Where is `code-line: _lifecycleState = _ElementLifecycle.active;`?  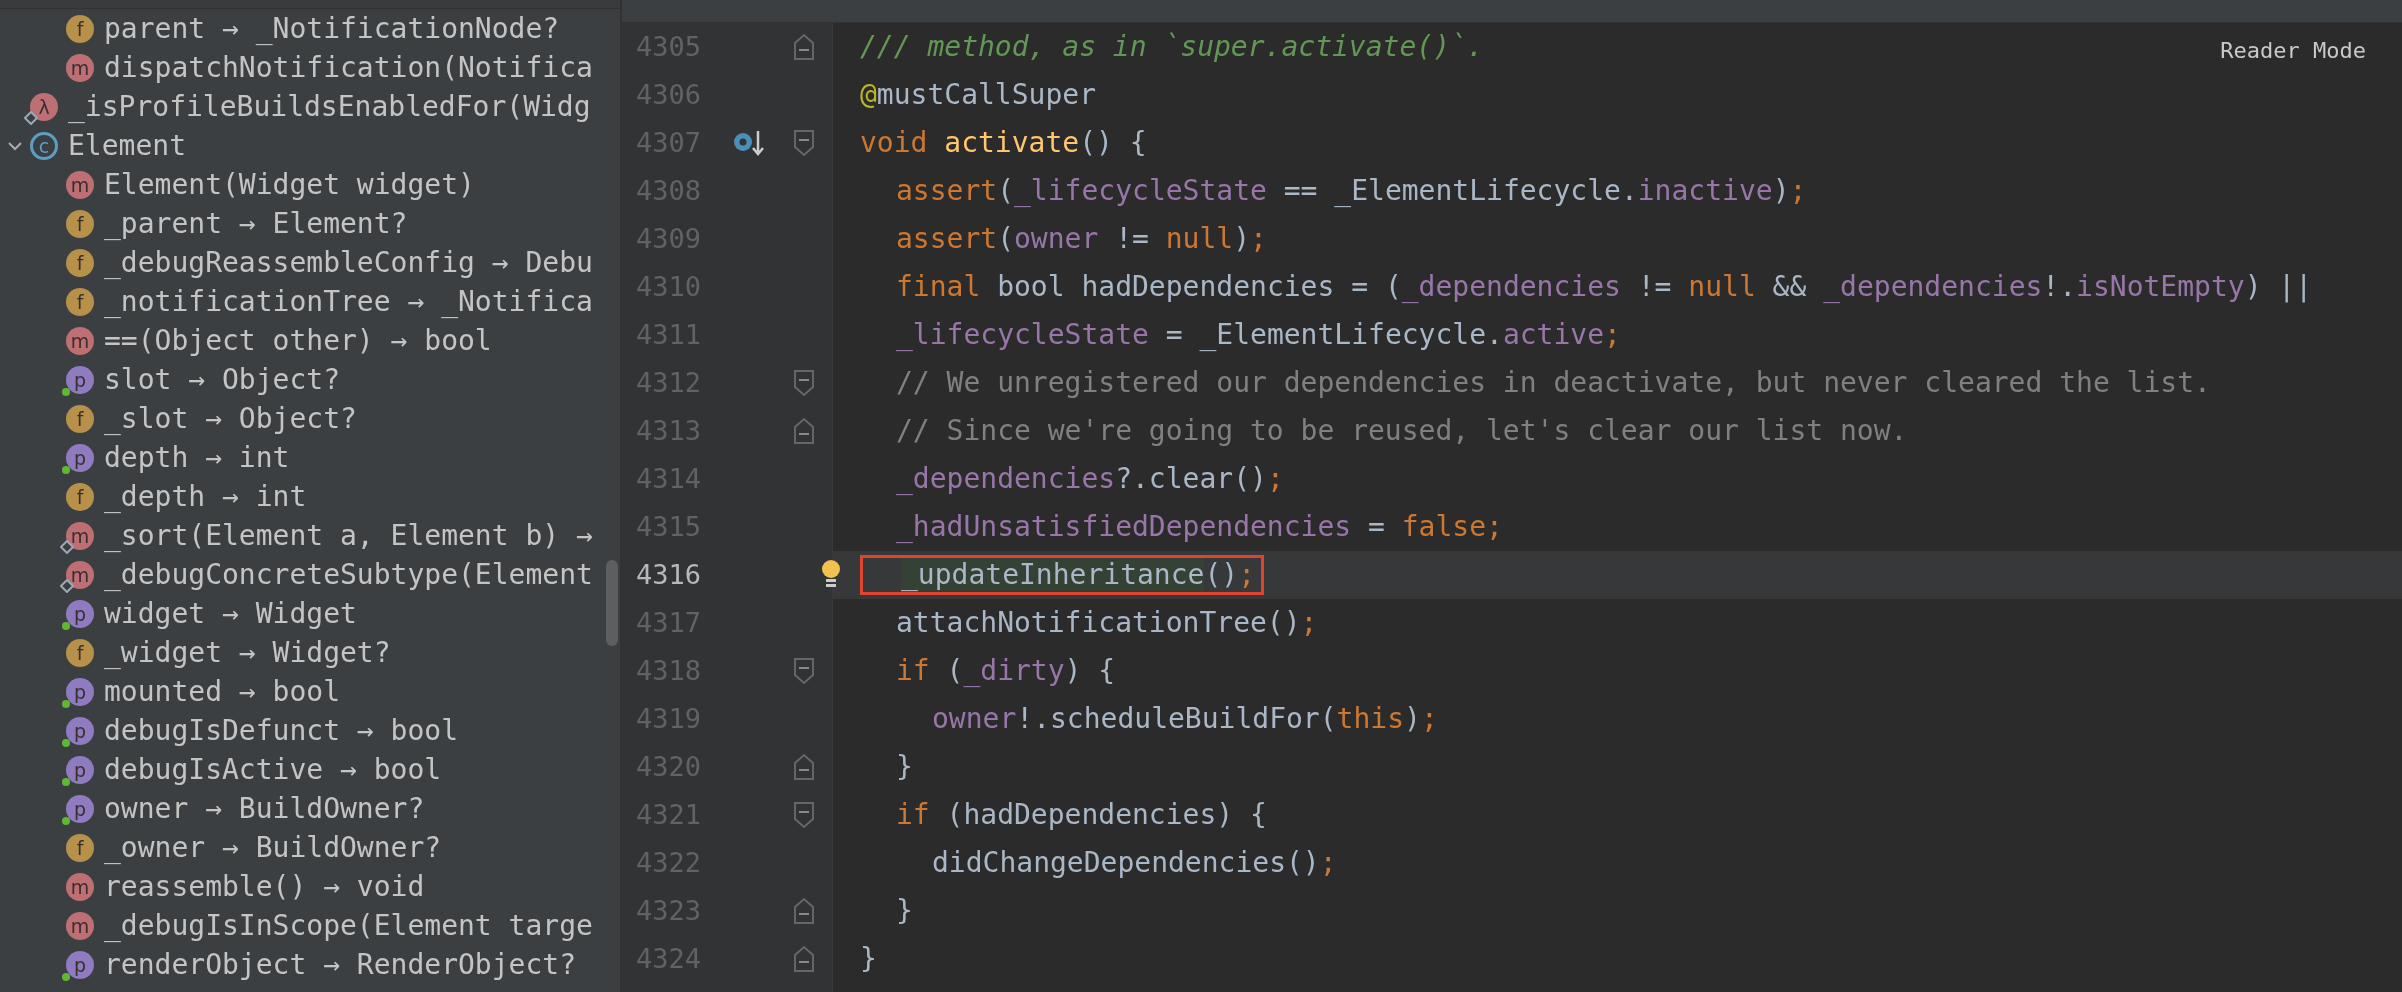
code-line: _lifecycleState = _ElementLifecycle.active; is located at coordinates (1258, 335).